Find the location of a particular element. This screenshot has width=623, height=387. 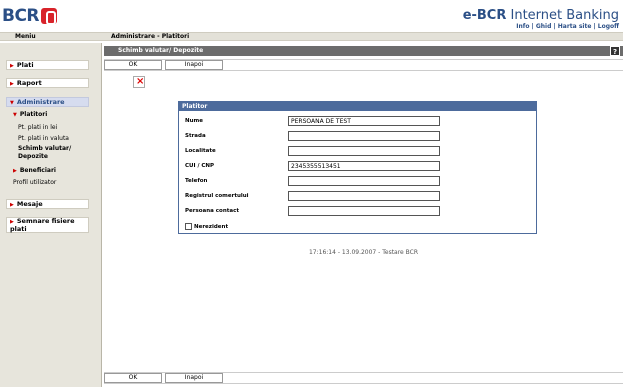

menu-label: Meniu is located at coordinates (25, 36).